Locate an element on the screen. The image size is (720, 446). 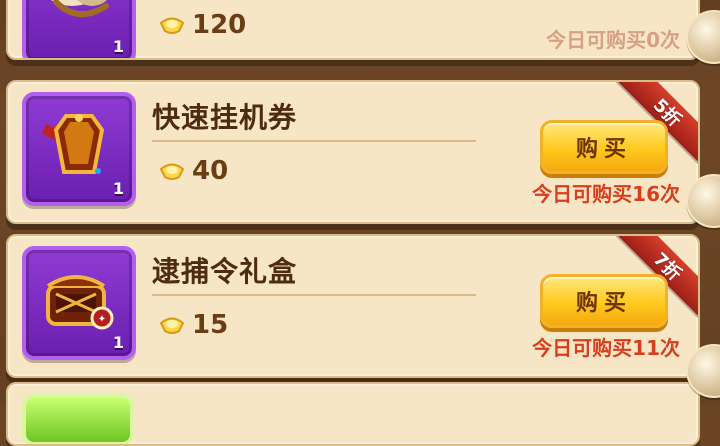
item-price: 120 is located at coordinates (202, 25).